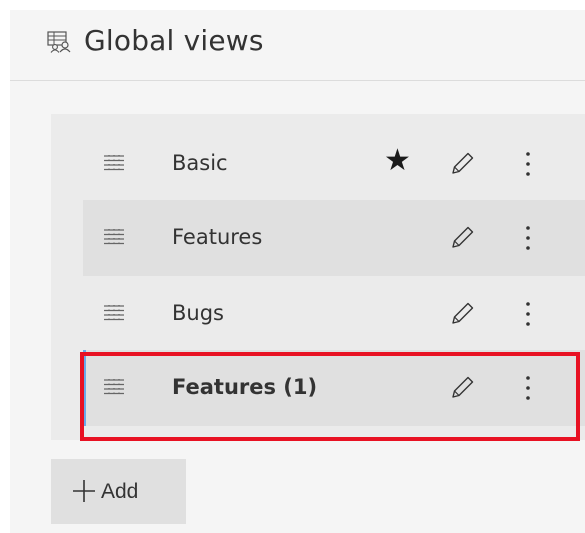  Describe the element at coordinates (334, 238) in the screenshot. I see `view-row-features: Features` at that location.